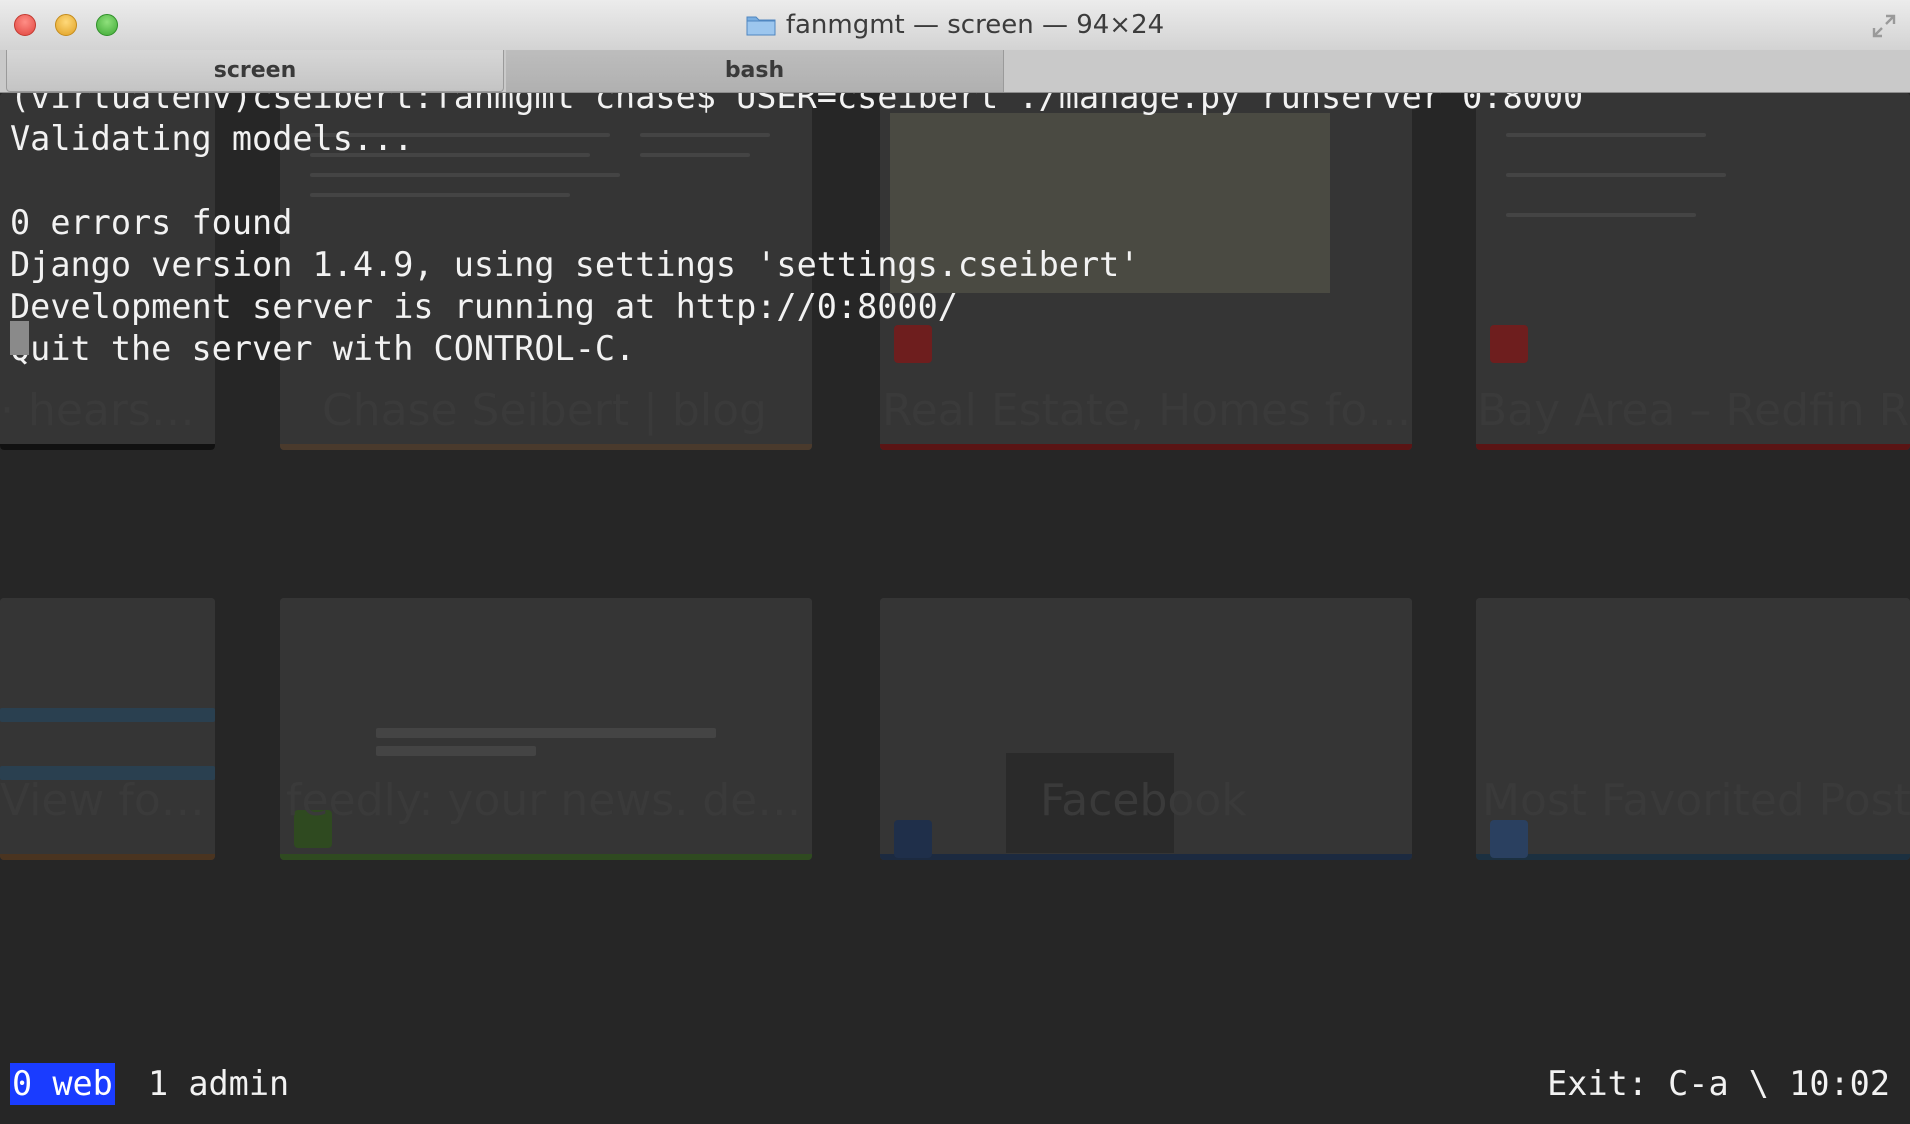  Describe the element at coordinates (19, 338) in the screenshot. I see `terminal-cursor` at that location.